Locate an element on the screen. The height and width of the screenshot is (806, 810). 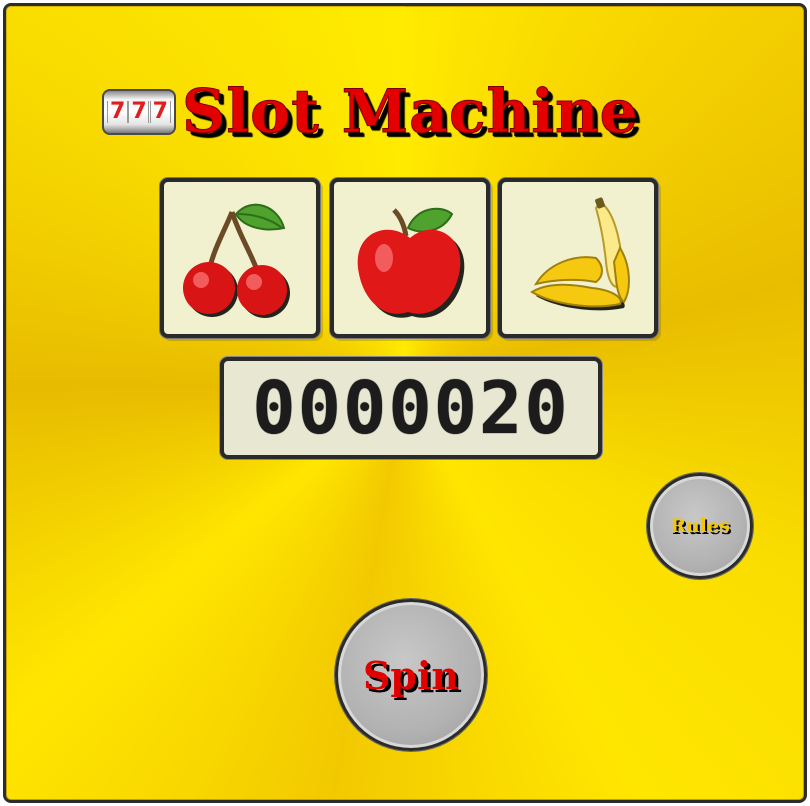
rules-button-label: Rules is located at coordinates (700, 526).